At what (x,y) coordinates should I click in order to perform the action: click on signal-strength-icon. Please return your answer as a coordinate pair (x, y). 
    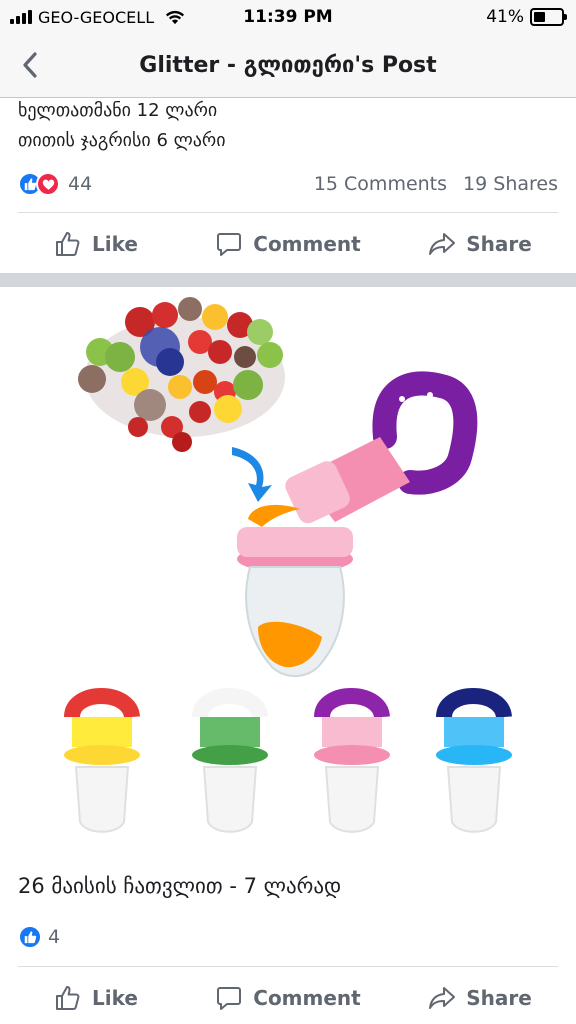
    Looking at the image, I should click on (21, 17).